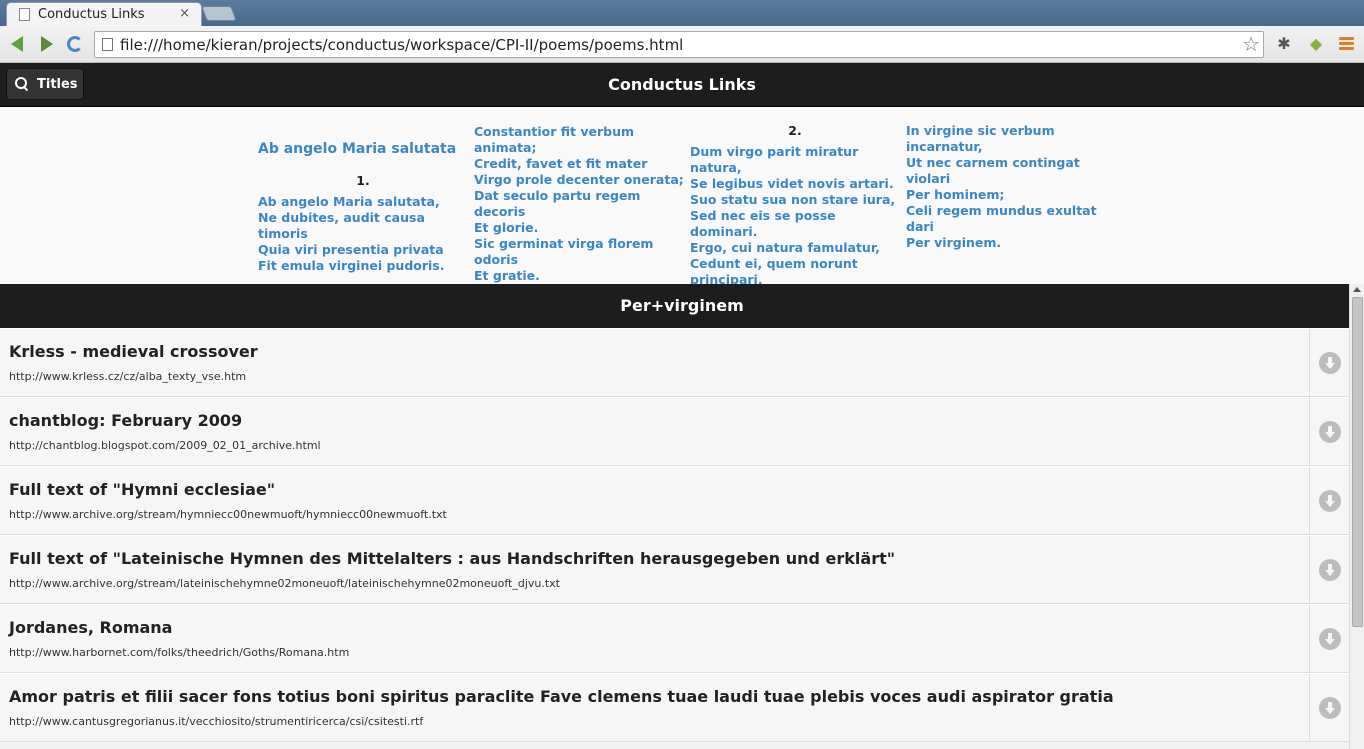  Describe the element at coordinates (57, 84) in the screenshot. I see `titles-button-label: Titles` at that location.